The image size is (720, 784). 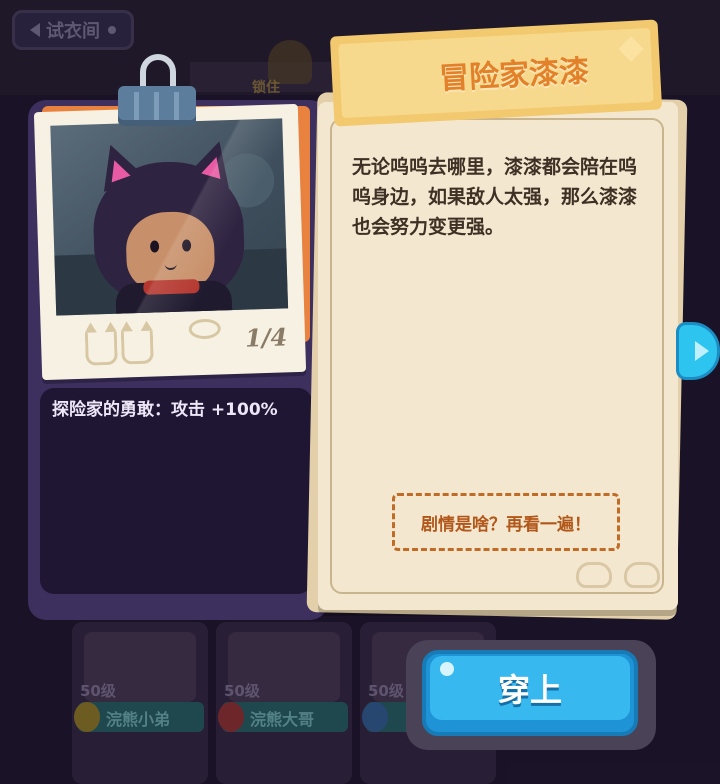 What do you see at coordinates (495, 197) in the screenshot?
I see `story-text: 无论呜呜去哪里，漆漆都会陪在呜呜身边，如果敌人太强，那么漆漆也会努力变更强。` at bounding box center [495, 197].